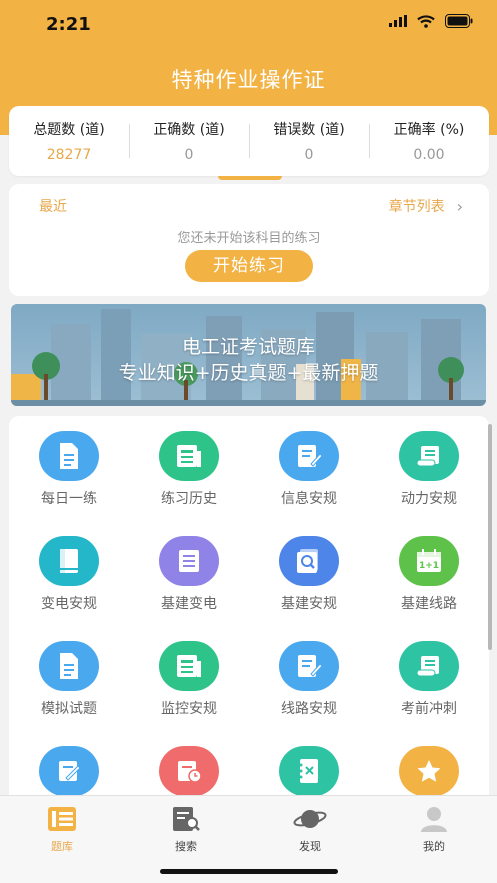 Image resolution: width=497 pixels, height=883 pixels. I want to click on grid-item-infra-line: 1+1 基建线路, so click(429, 573).